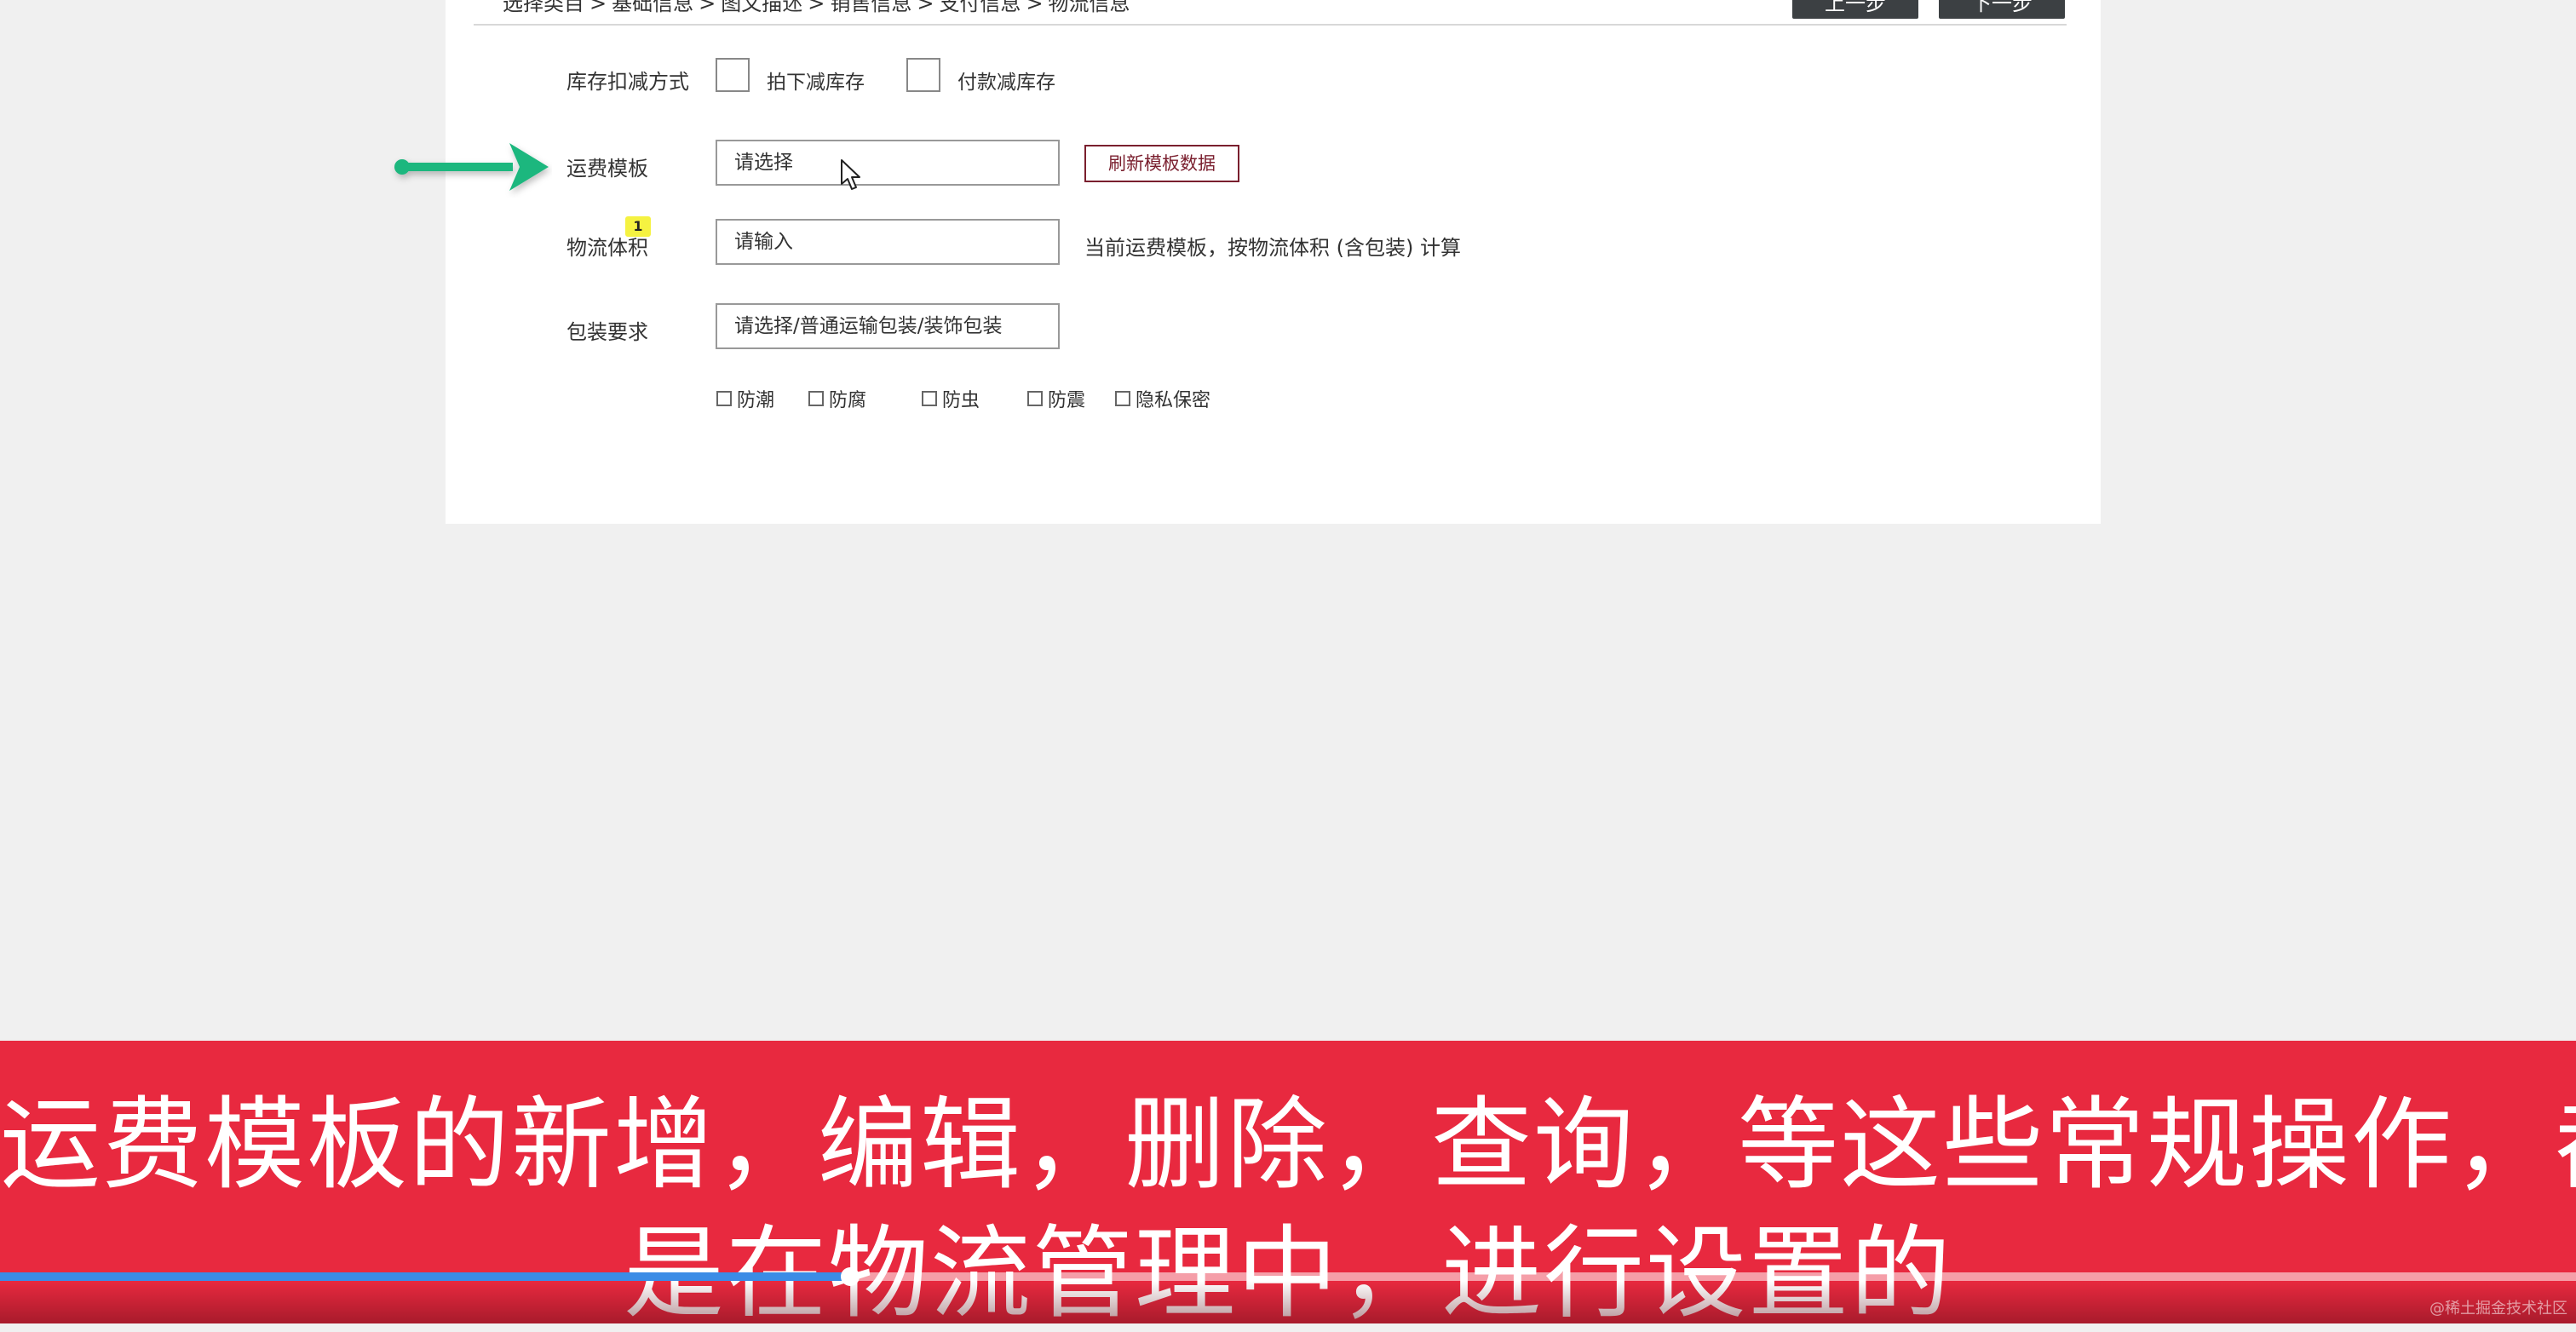  I want to click on packaging-option-privacy: 隐私保密, so click(1163, 398).